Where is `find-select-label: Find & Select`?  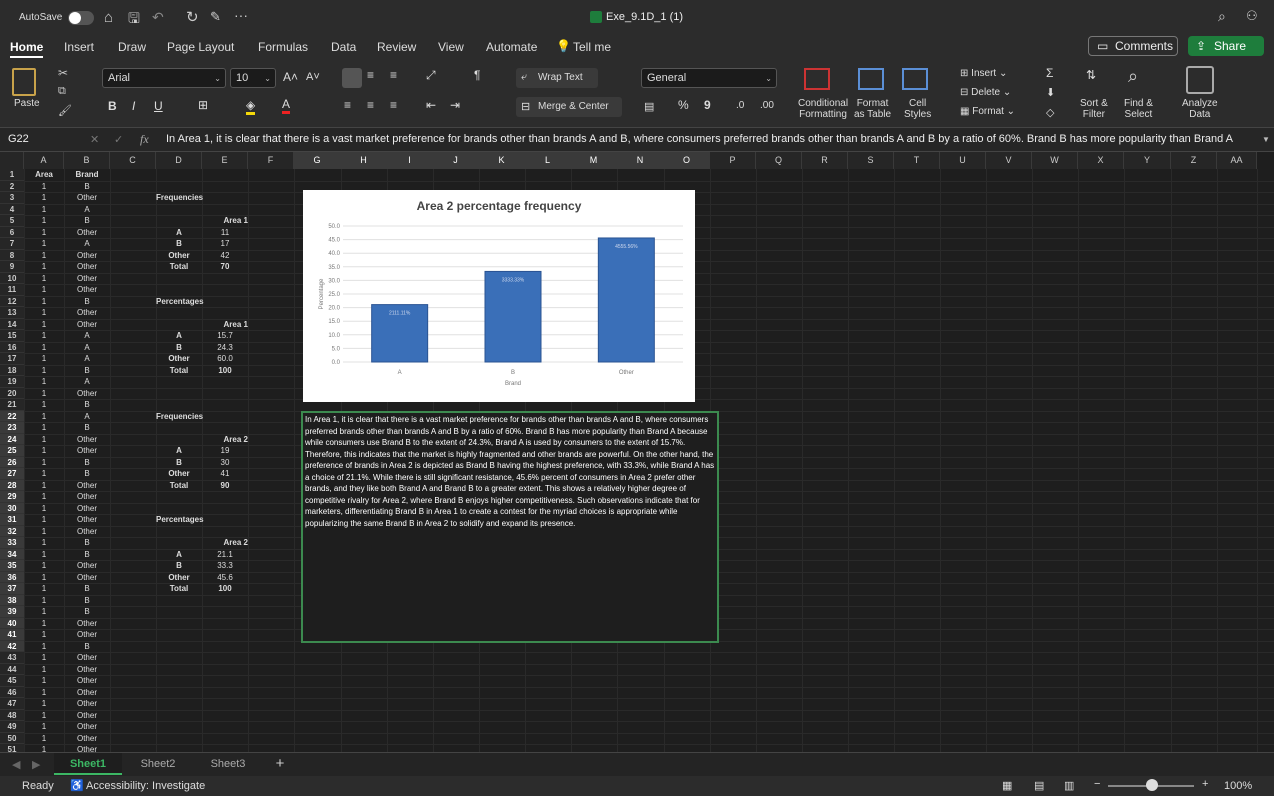
find-select-label: Find & Select is located at coordinates (1138, 109).